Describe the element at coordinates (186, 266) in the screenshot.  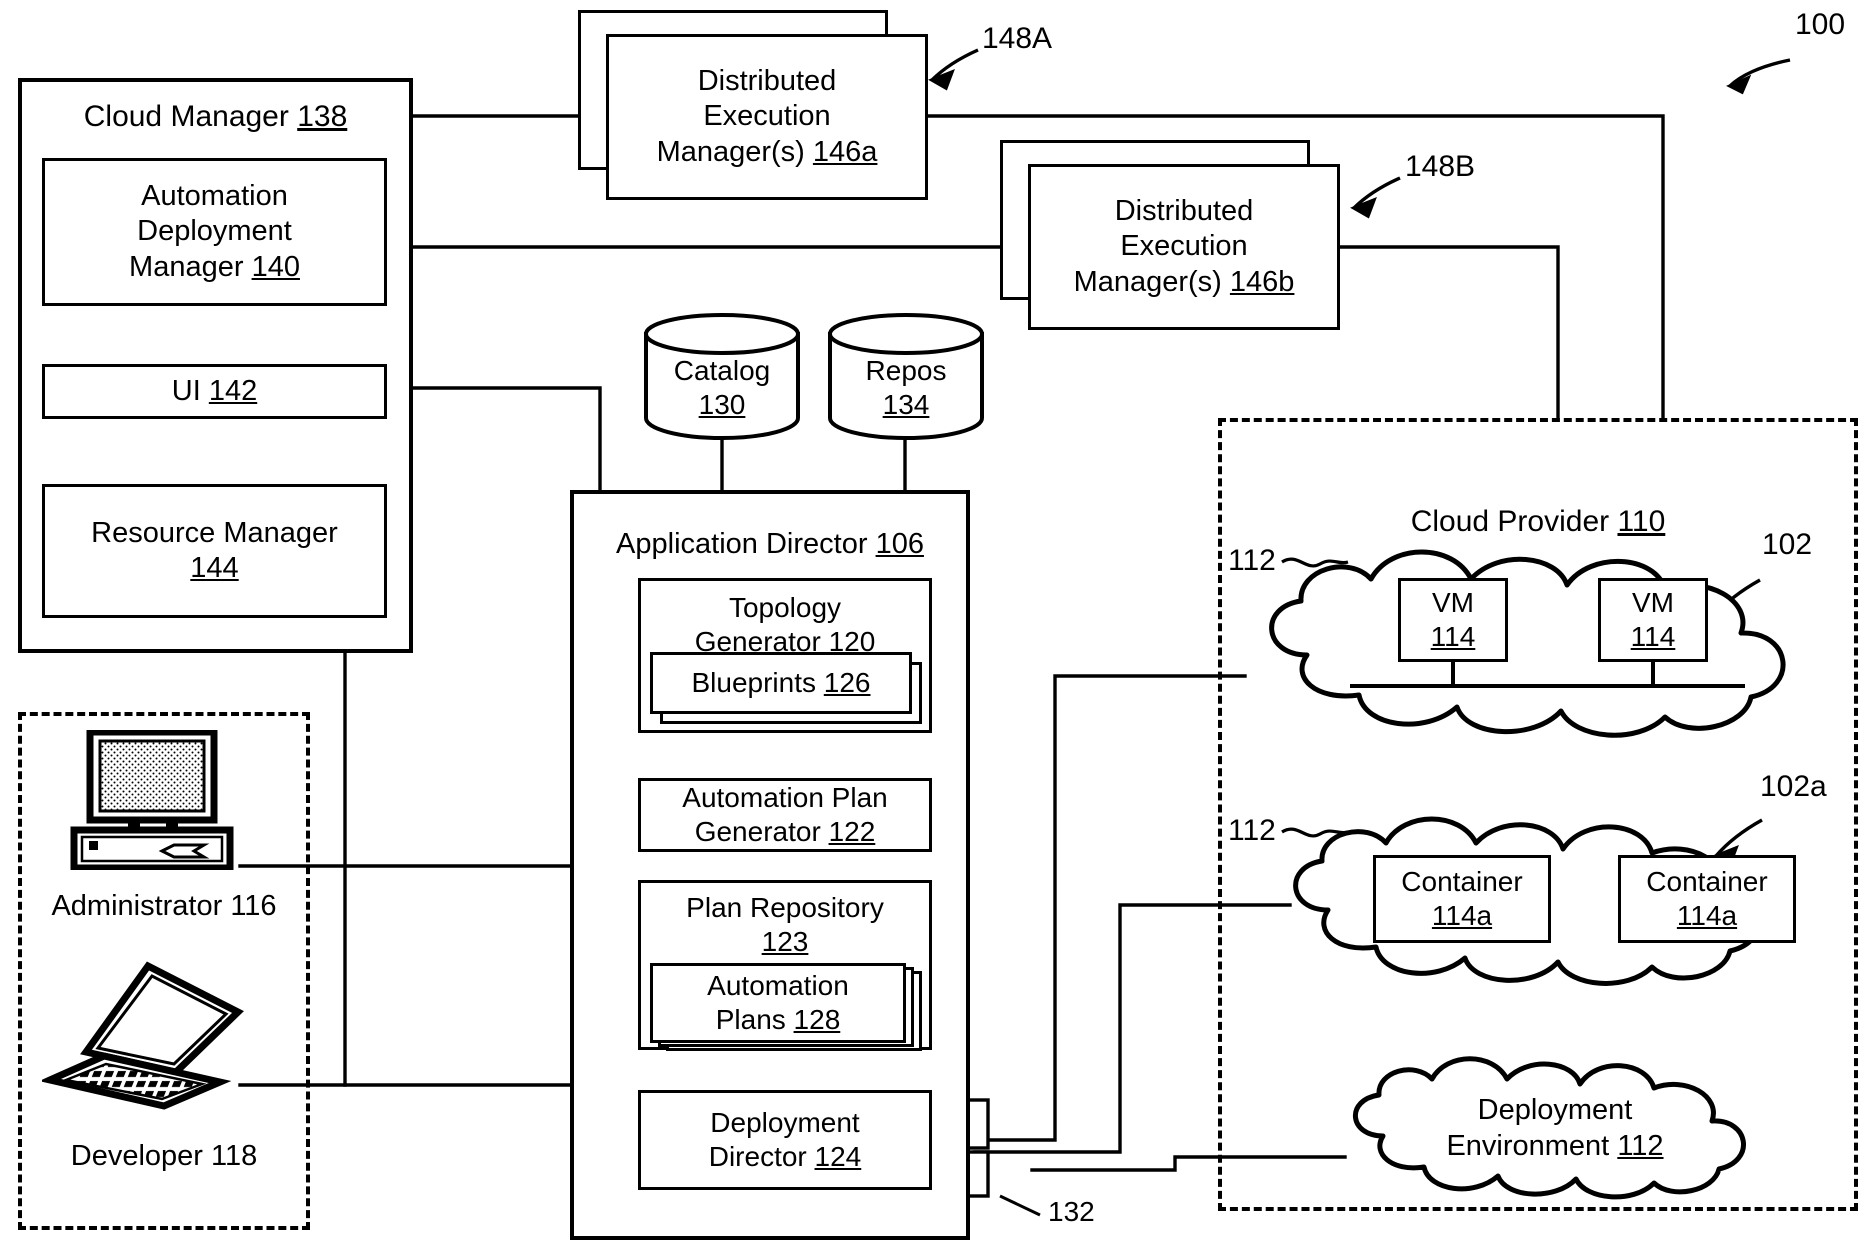
I see `adm-line-3-text: Manager` at that location.